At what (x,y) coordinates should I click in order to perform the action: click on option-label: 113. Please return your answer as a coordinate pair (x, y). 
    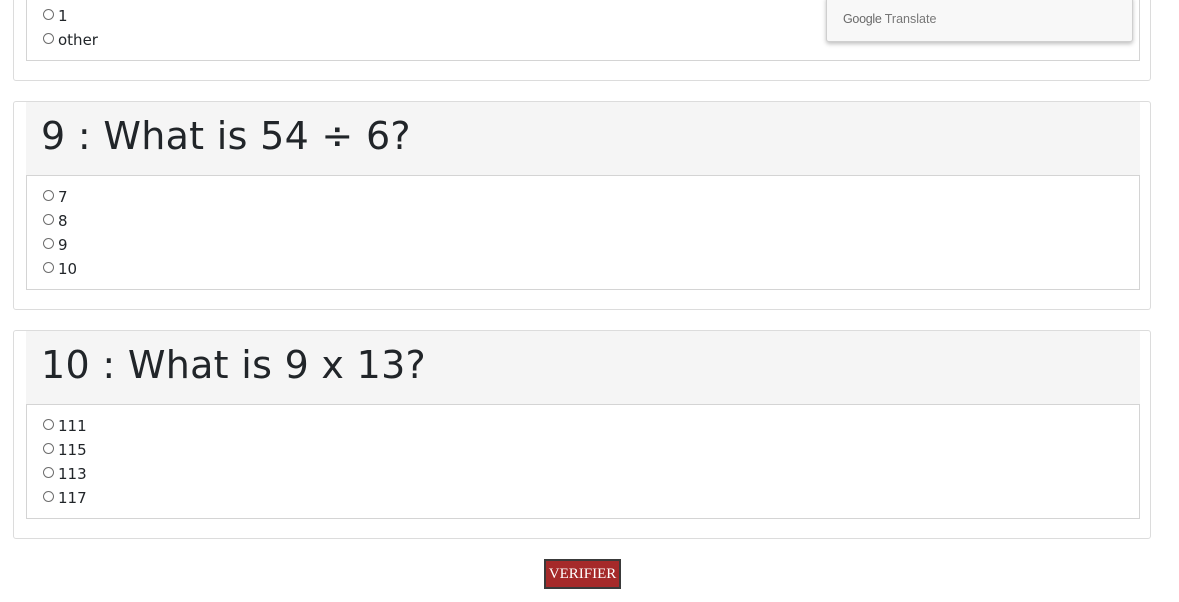
    Looking at the image, I should click on (72, 474).